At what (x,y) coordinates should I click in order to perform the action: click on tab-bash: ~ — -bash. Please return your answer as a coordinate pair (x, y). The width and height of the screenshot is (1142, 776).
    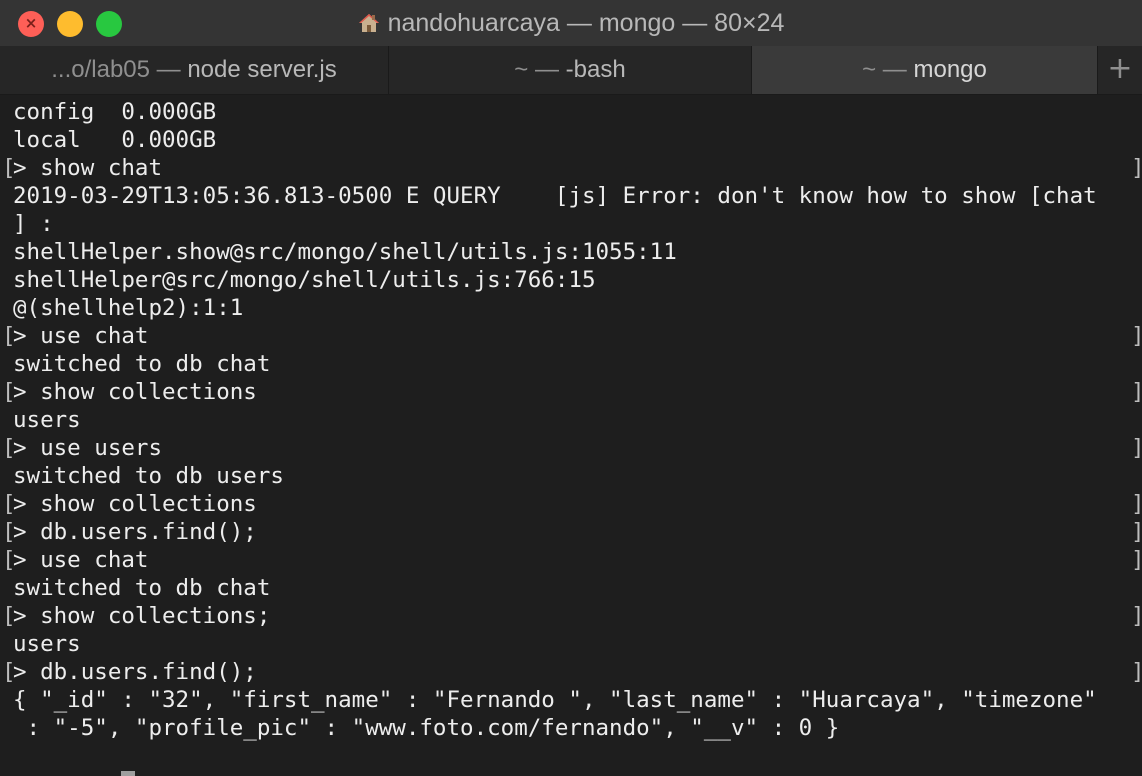
    Looking at the image, I should click on (570, 70).